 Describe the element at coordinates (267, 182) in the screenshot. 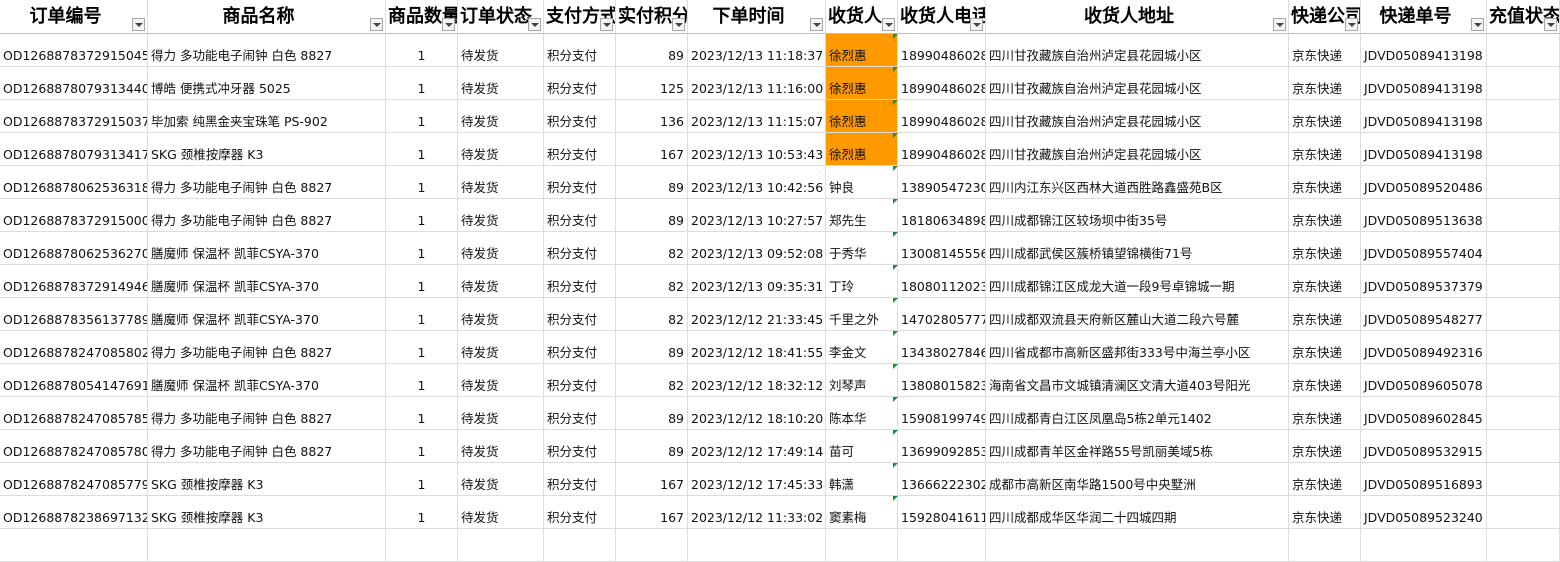

I see `cell-product: 得力 多功能电子闹钟 白色 8827` at that location.